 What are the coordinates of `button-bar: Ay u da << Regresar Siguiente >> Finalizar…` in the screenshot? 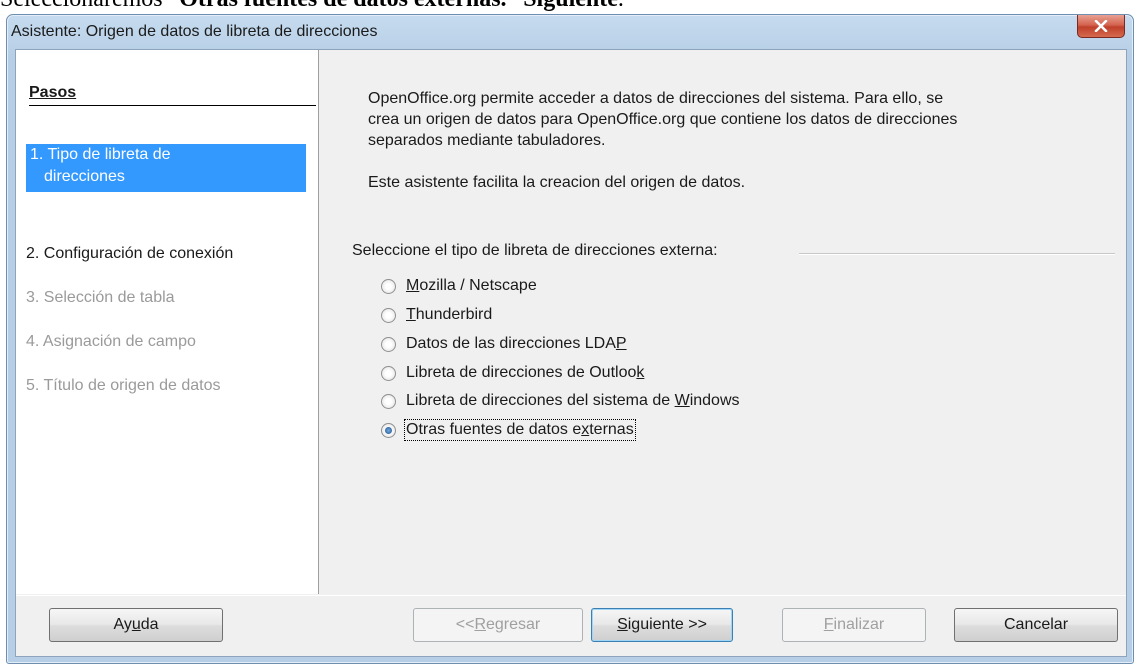 It's located at (571, 626).